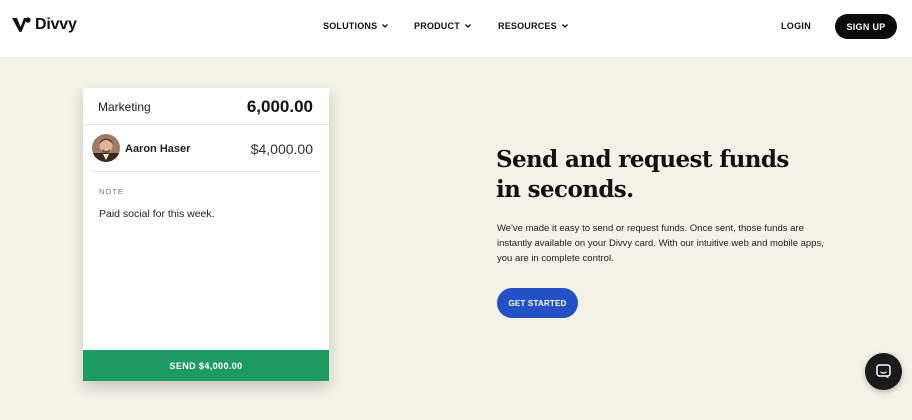 Image resolution: width=912 pixels, height=420 pixels. I want to click on chat-launcher-button, so click(883, 371).